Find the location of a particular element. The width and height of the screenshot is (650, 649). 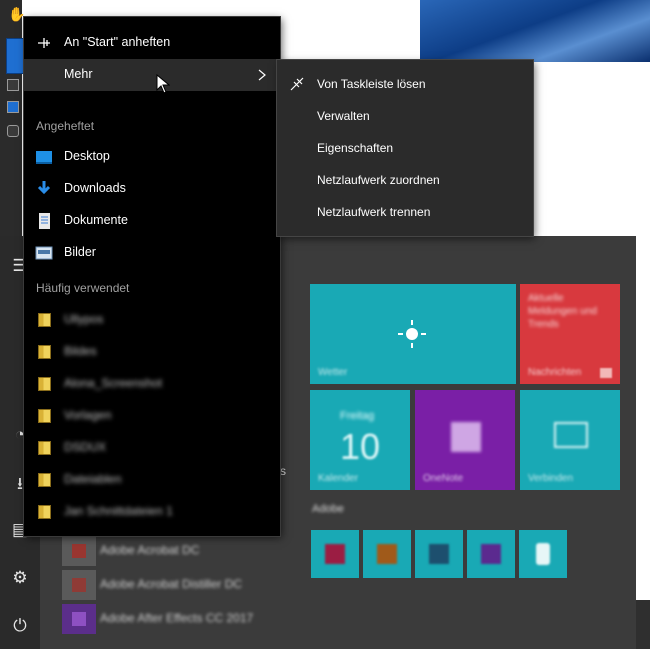

pinned-section-header: Angeheftet is located at coordinates (65, 126).